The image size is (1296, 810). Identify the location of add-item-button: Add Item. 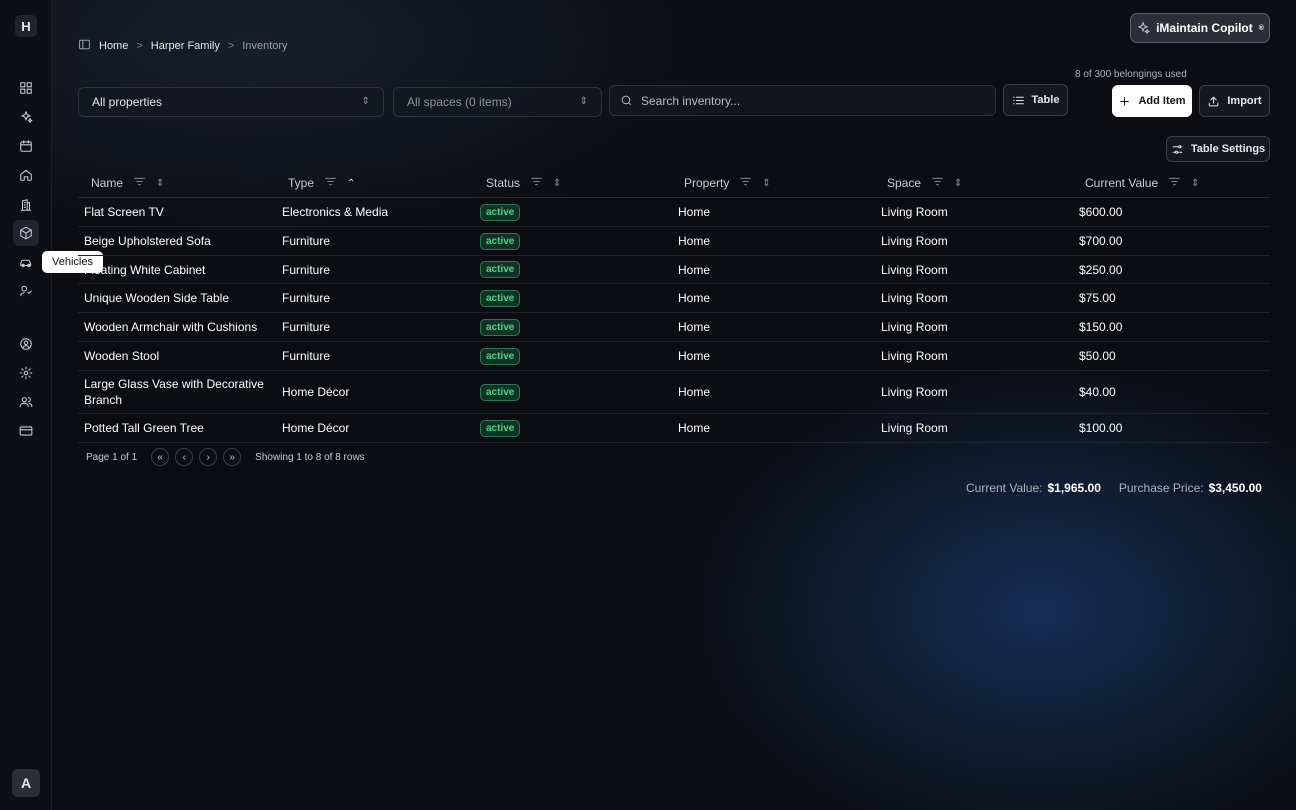
(1152, 101).